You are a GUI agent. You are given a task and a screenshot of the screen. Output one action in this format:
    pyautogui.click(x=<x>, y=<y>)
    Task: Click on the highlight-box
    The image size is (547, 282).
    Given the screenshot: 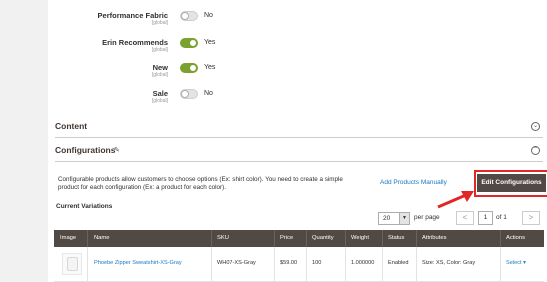 What is the action you would take?
    pyautogui.click(x=510, y=183)
    